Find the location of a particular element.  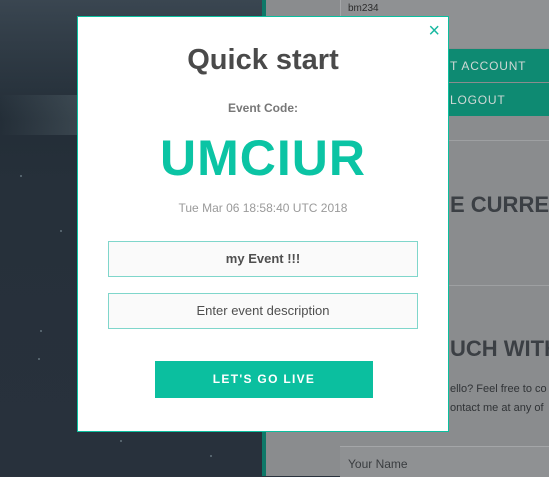

go-live-button: LET'S GO LIVE is located at coordinates (264, 379).